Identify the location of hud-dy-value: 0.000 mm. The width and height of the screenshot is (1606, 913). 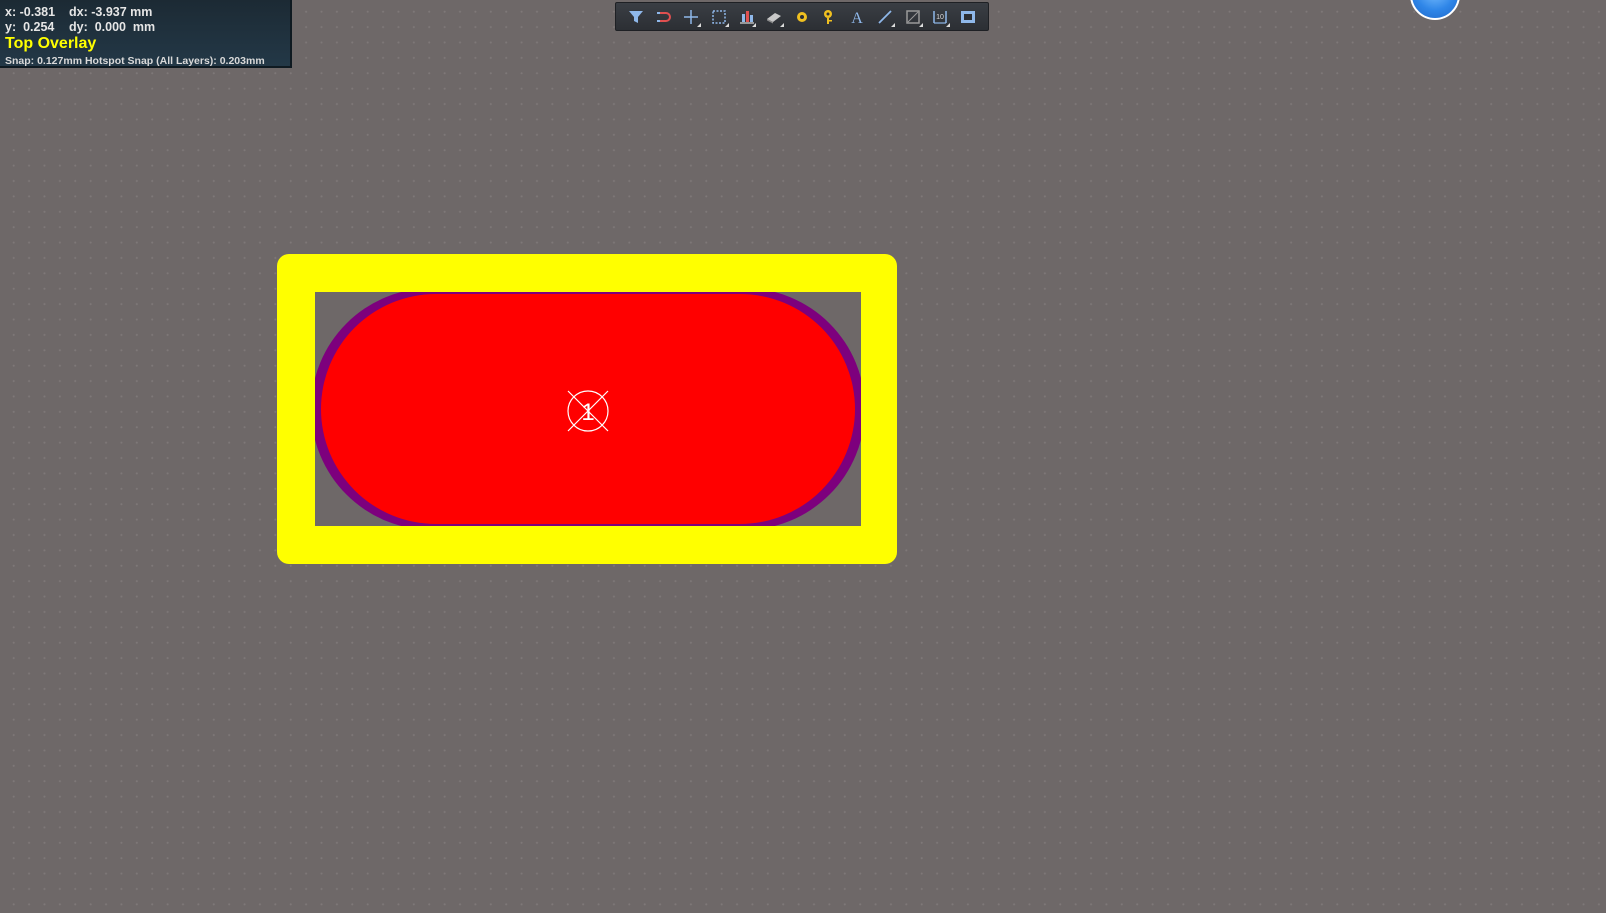
(125, 27).